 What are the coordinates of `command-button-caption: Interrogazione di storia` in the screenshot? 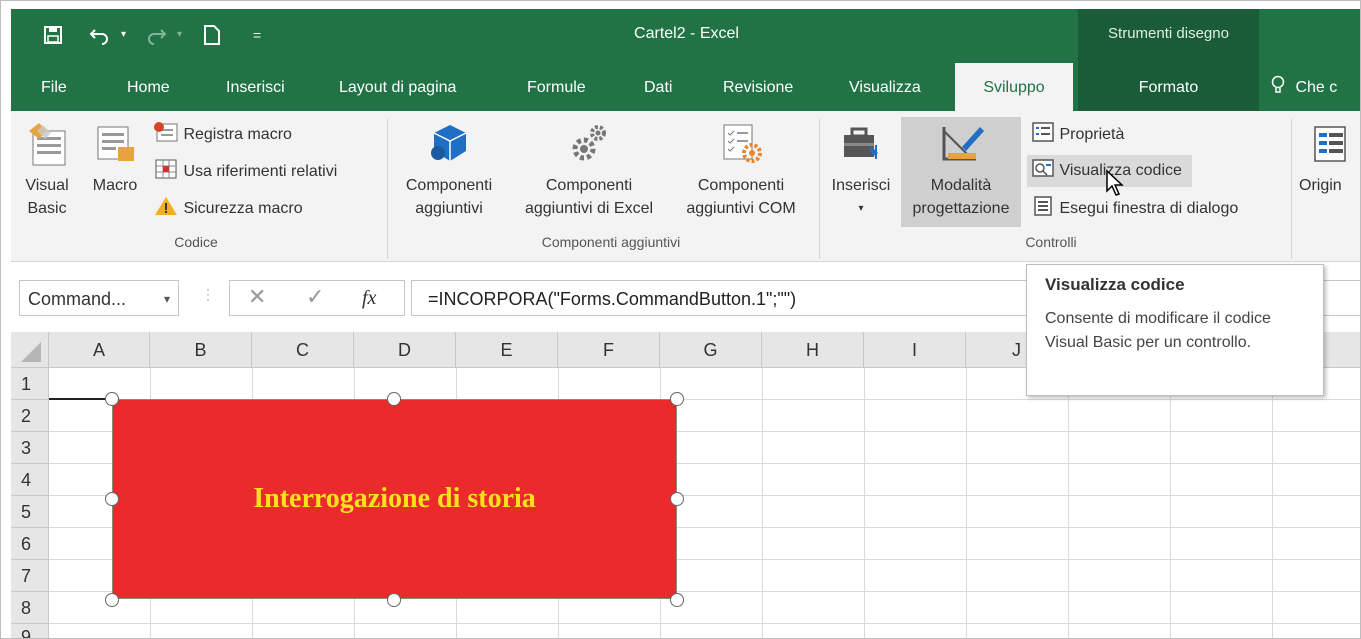 It's located at (394, 498).